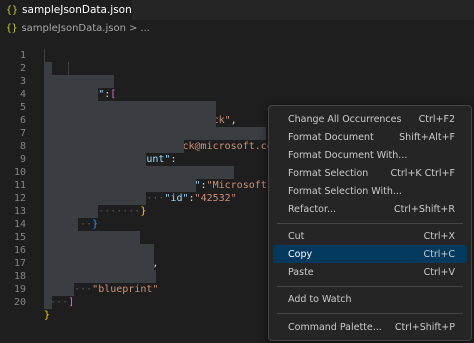  Describe the element at coordinates (427, 137) in the screenshot. I see `menu-item-shortcut: Shift+Alt+F` at that location.